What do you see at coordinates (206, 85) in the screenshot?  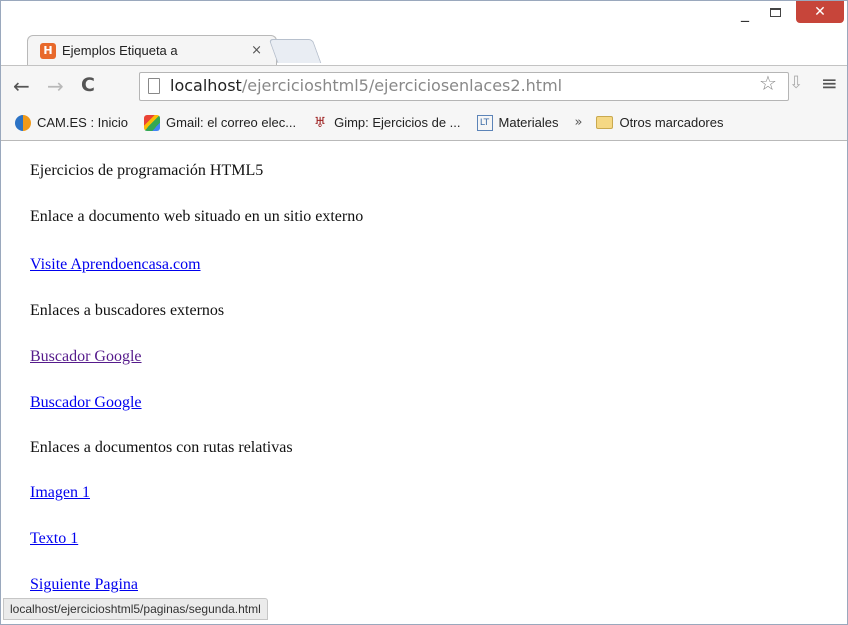 I see `url-host: localhost` at bounding box center [206, 85].